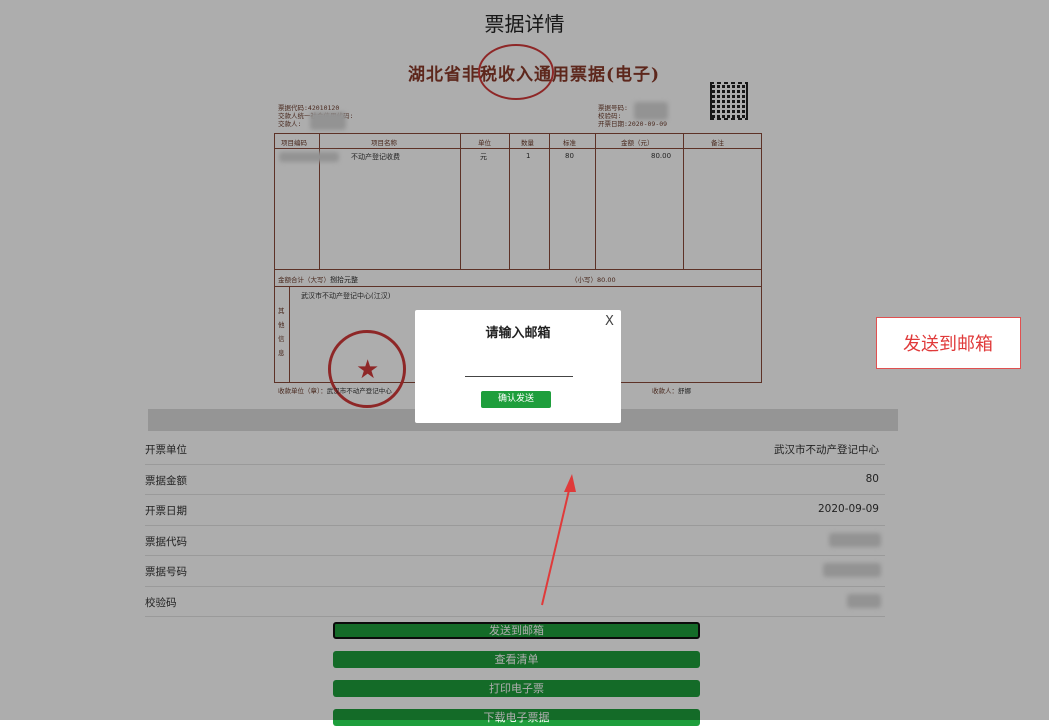  I want to click on email-input, so click(519, 369).